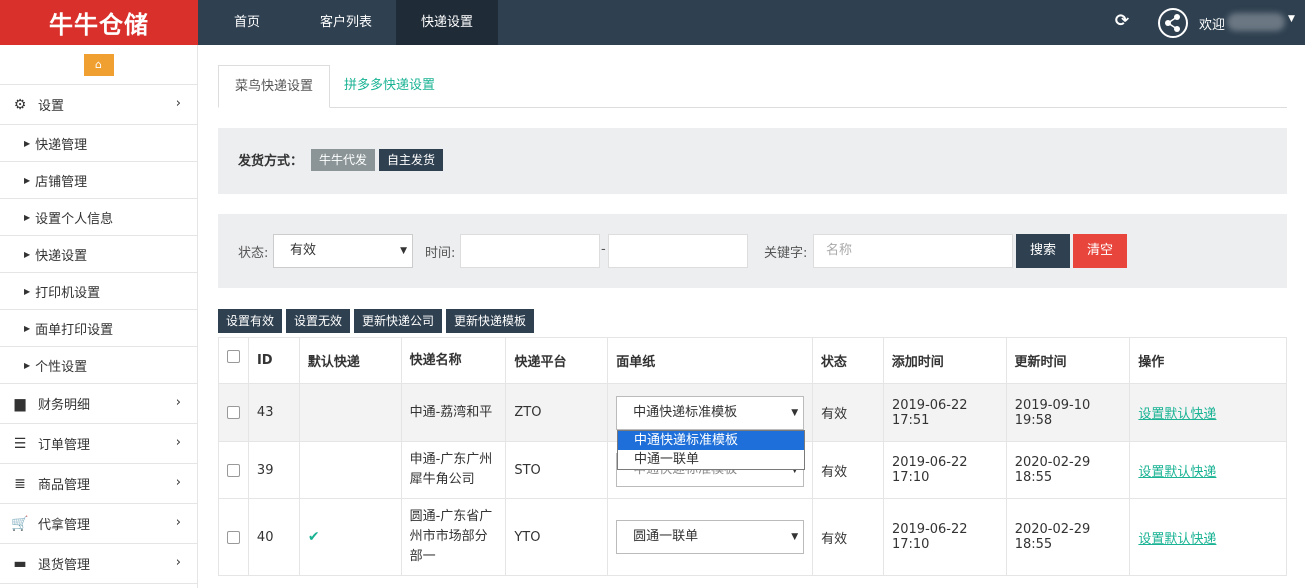 The width and height of the screenshot is (1305, 588). What do you see at coordinates (752, 251) in the screenshot?
I see `filter-panel: 状态: 有效 ▼ 时间: - 关键字: 名称 搜索 清空` at bounding box center [752, 251].